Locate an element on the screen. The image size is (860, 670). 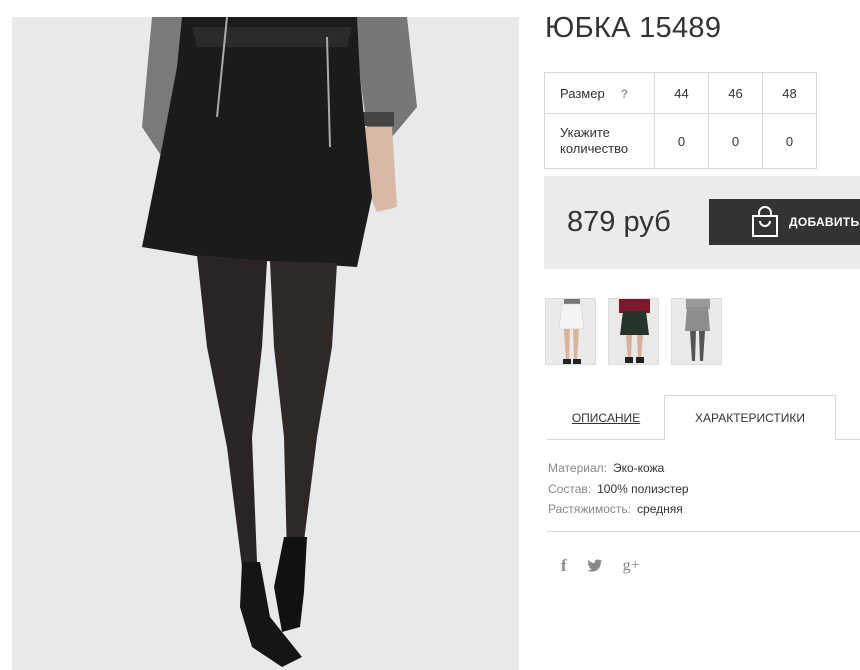
add-to-cart-button: ДОБАВИТЬ is located at coordinates (784, 222).